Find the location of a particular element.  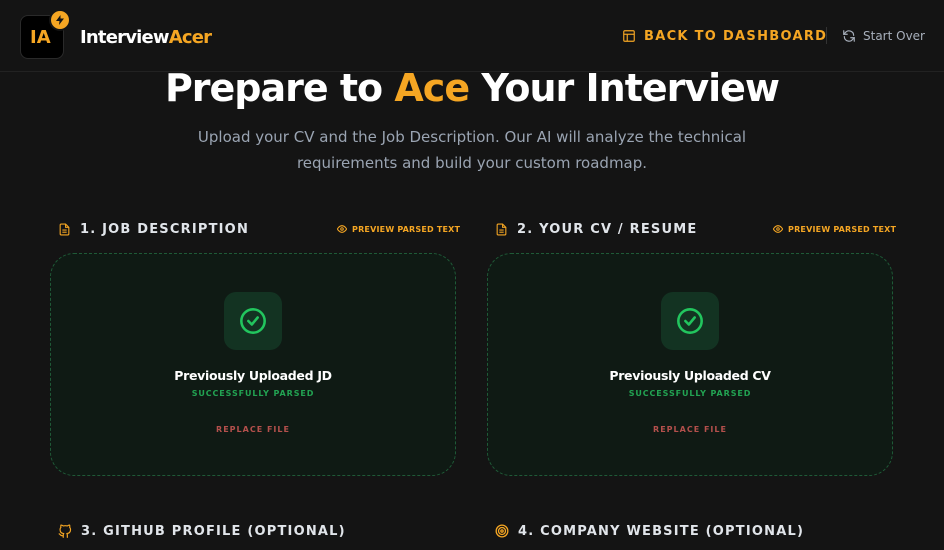

section-heading-label: 2. YOUR CV / RESUME is located at coordinates (607, 229).